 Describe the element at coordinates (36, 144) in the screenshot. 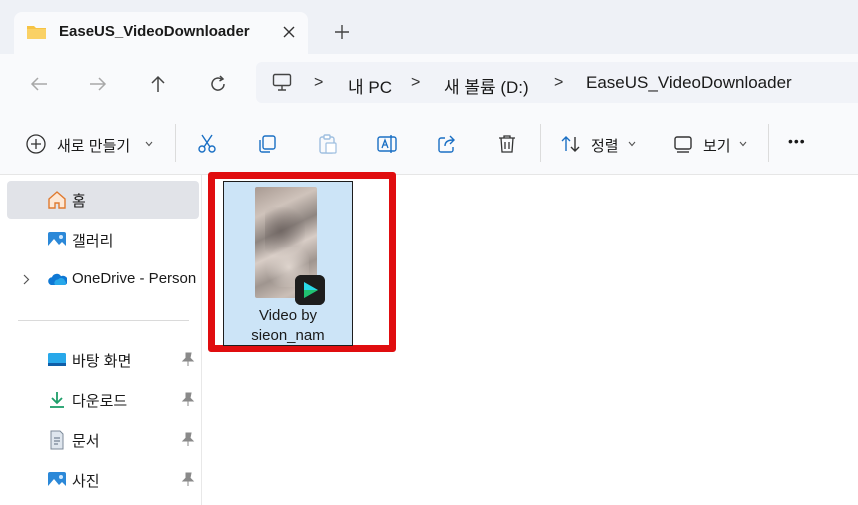

I see `new-plus-icon` at that location.